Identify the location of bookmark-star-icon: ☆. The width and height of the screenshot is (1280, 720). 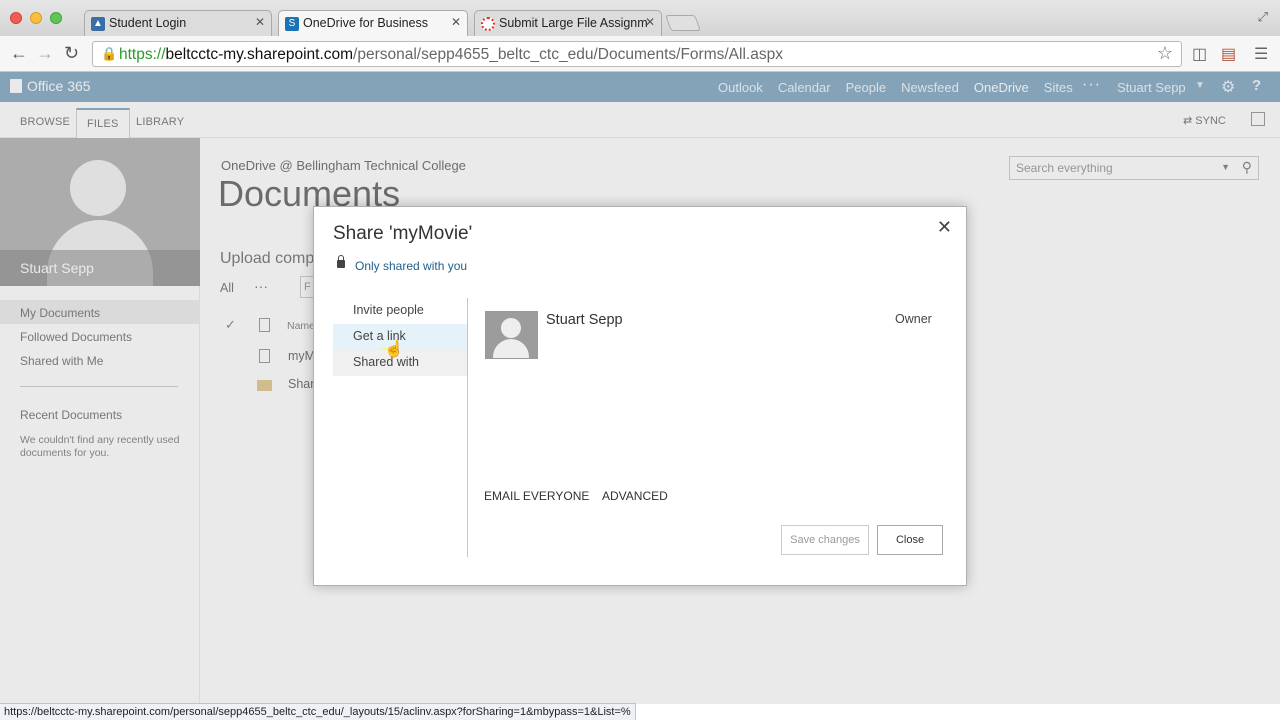
(1165, 53).